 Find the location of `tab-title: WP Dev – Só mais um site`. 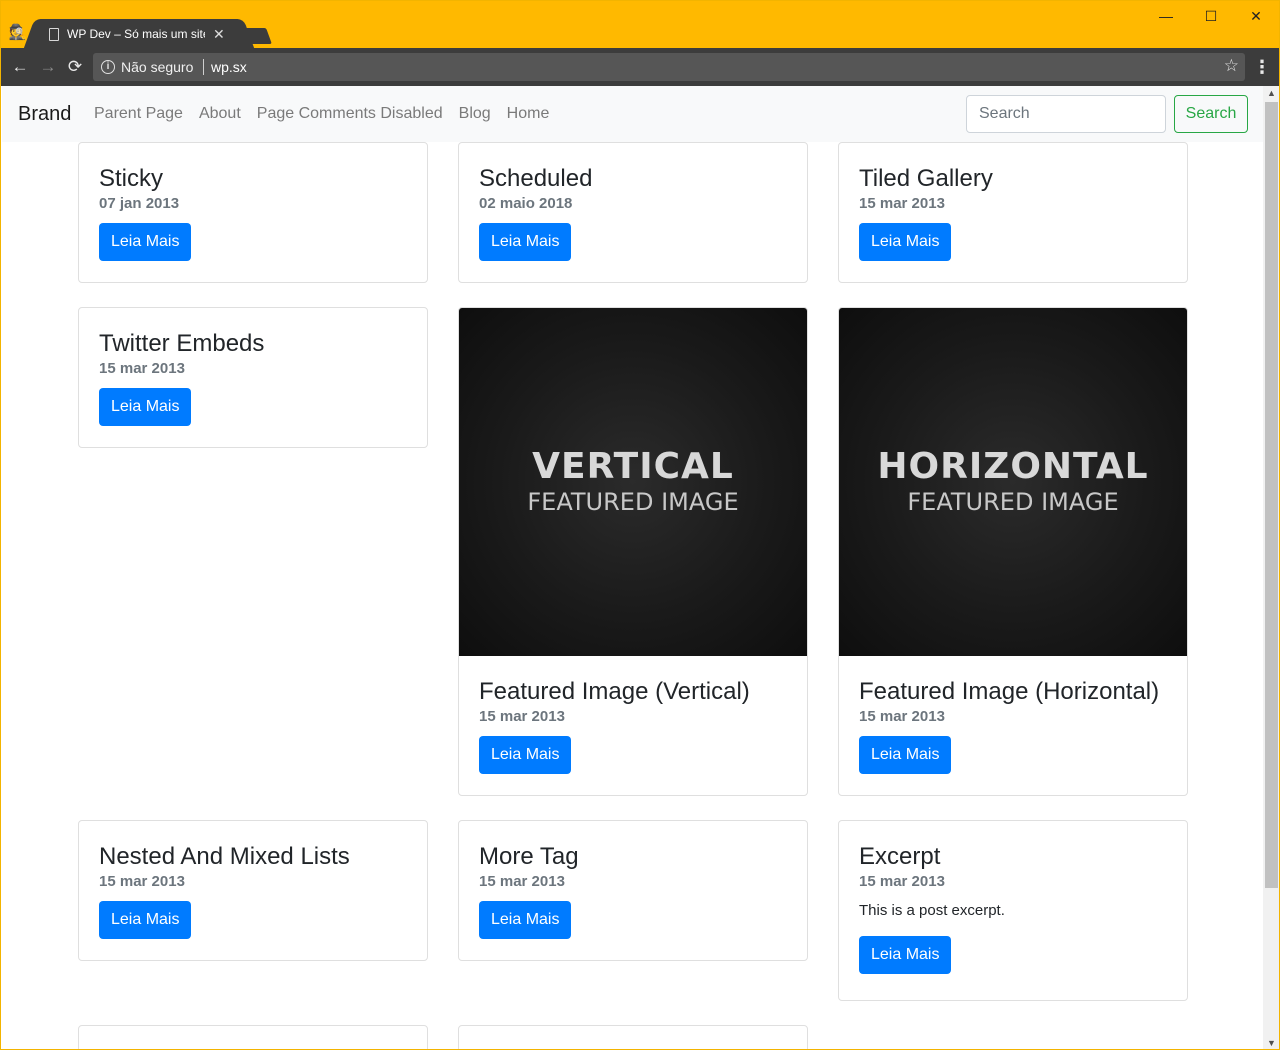

tab-title: WP Dev – Só mais um site is located at coordinates (136, 34).